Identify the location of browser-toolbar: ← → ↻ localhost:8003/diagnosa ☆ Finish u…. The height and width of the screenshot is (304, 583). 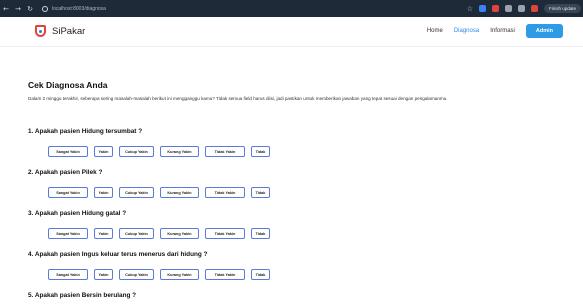
(291, 8).